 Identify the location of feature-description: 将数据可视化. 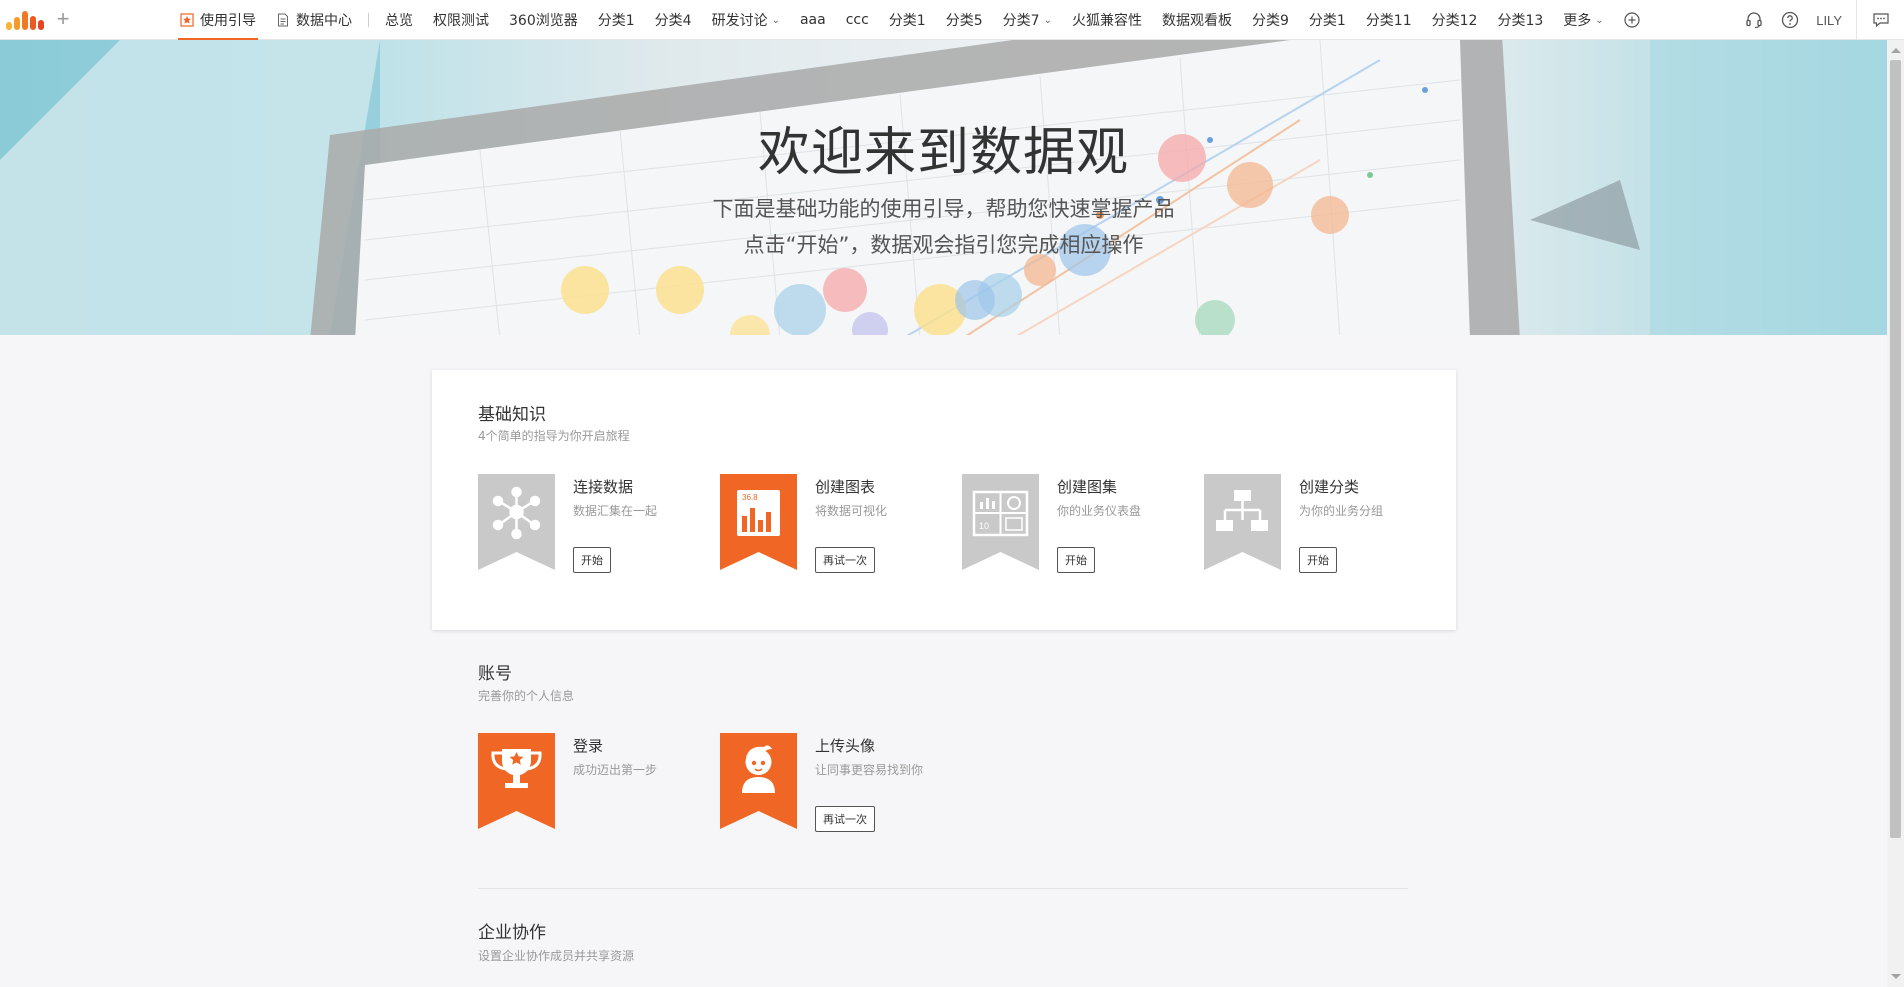
(851, 511).